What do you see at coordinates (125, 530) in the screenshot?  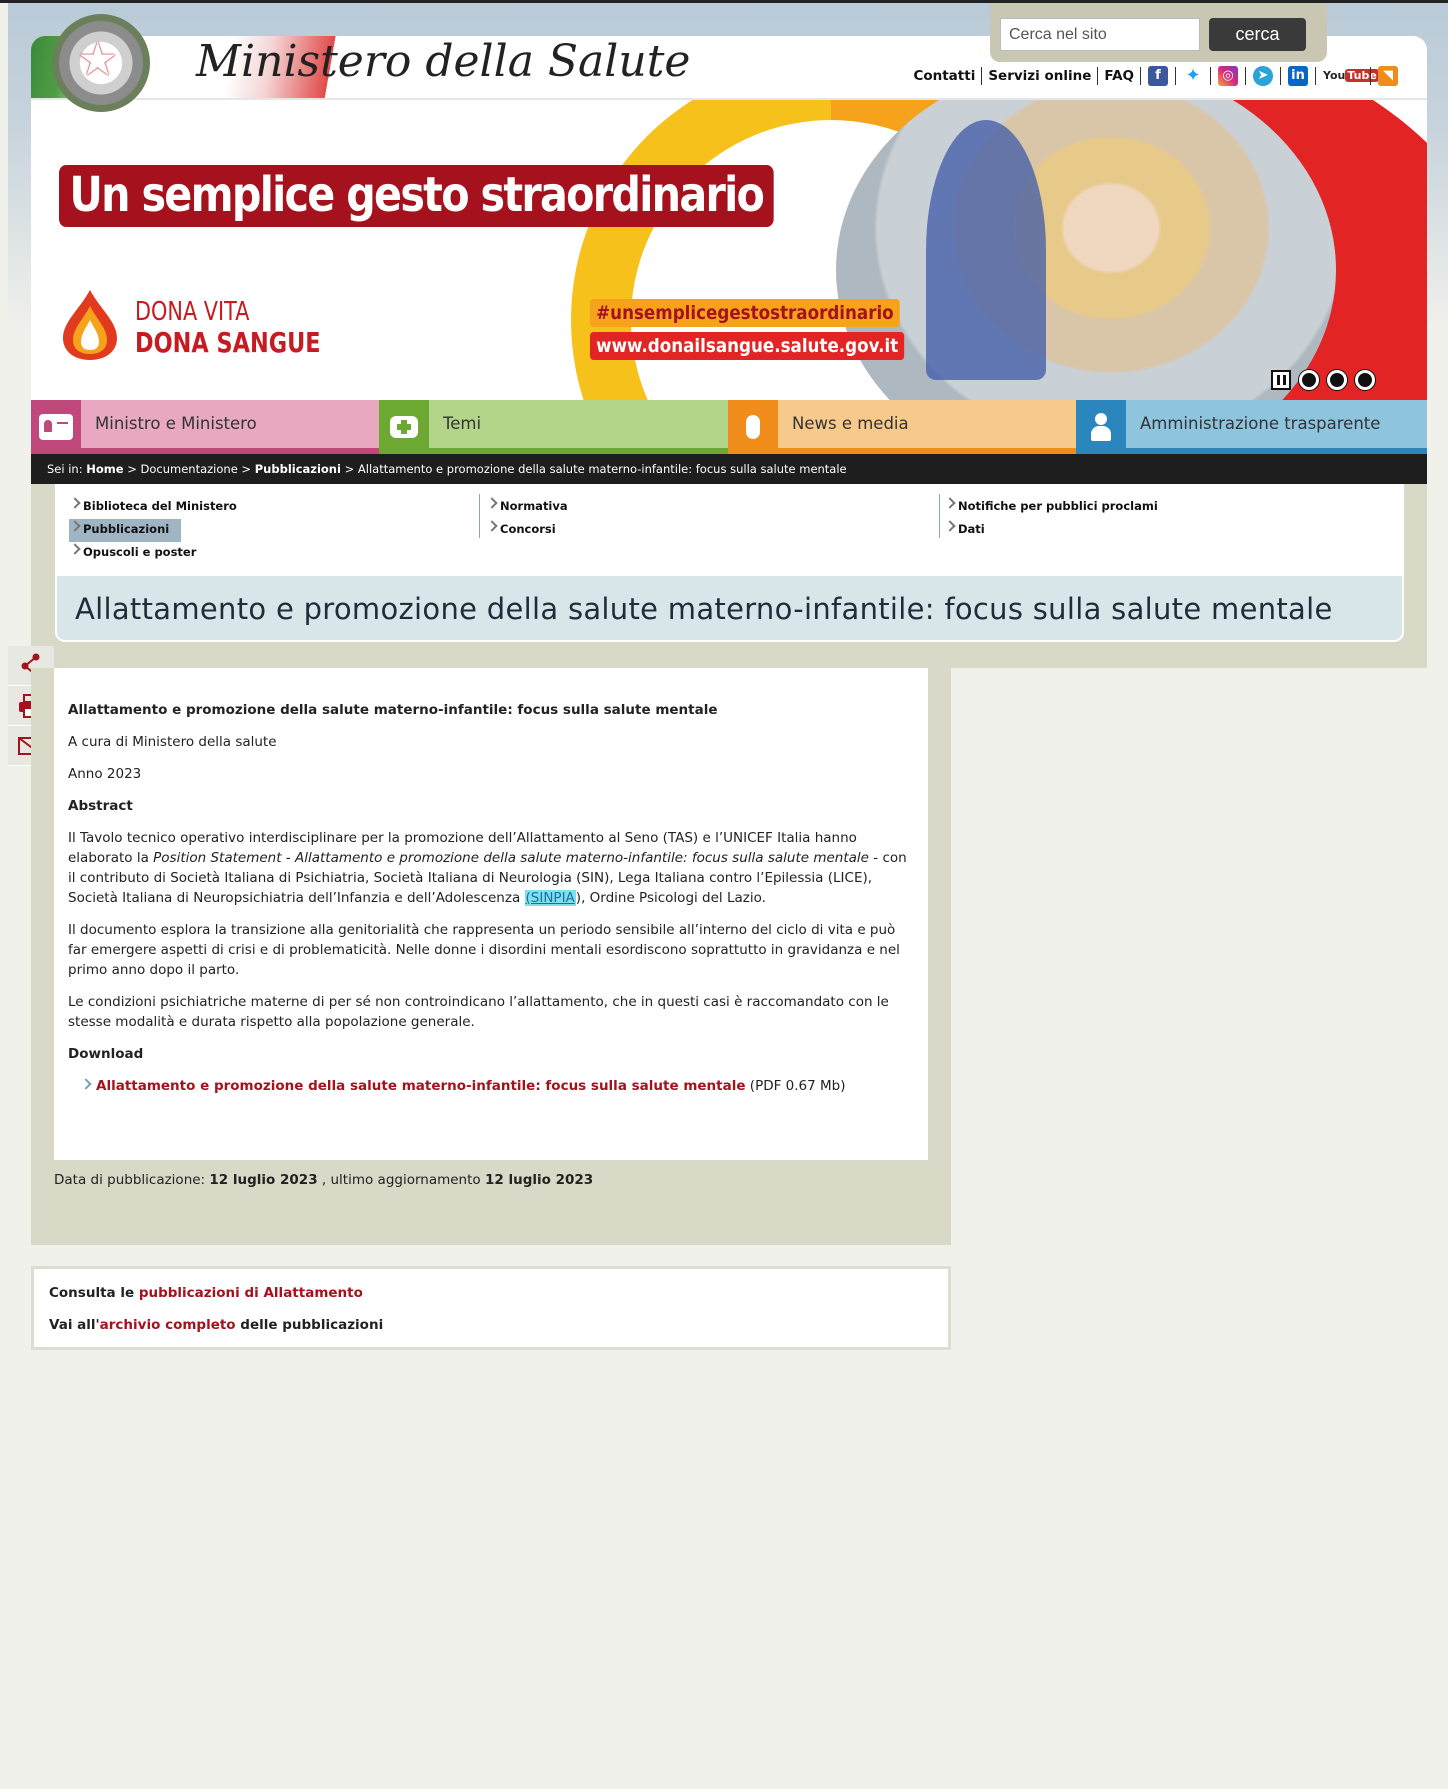 I see `subnav-pubblicazioni: Pubblicazioni` at bounding box center [125, 530].